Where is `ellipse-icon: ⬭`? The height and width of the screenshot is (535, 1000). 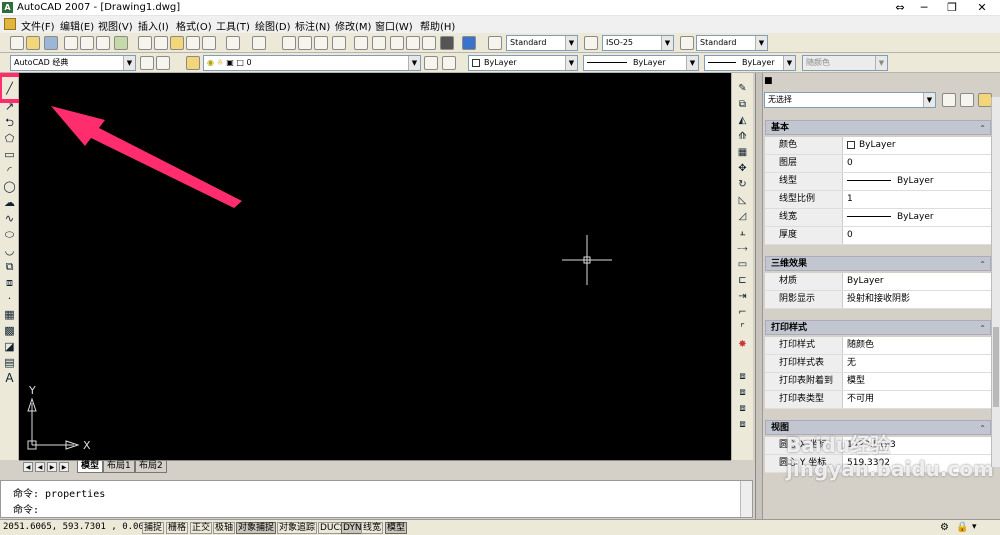 ellipse-icon: ⬭ is located at coordinates (9, 234).